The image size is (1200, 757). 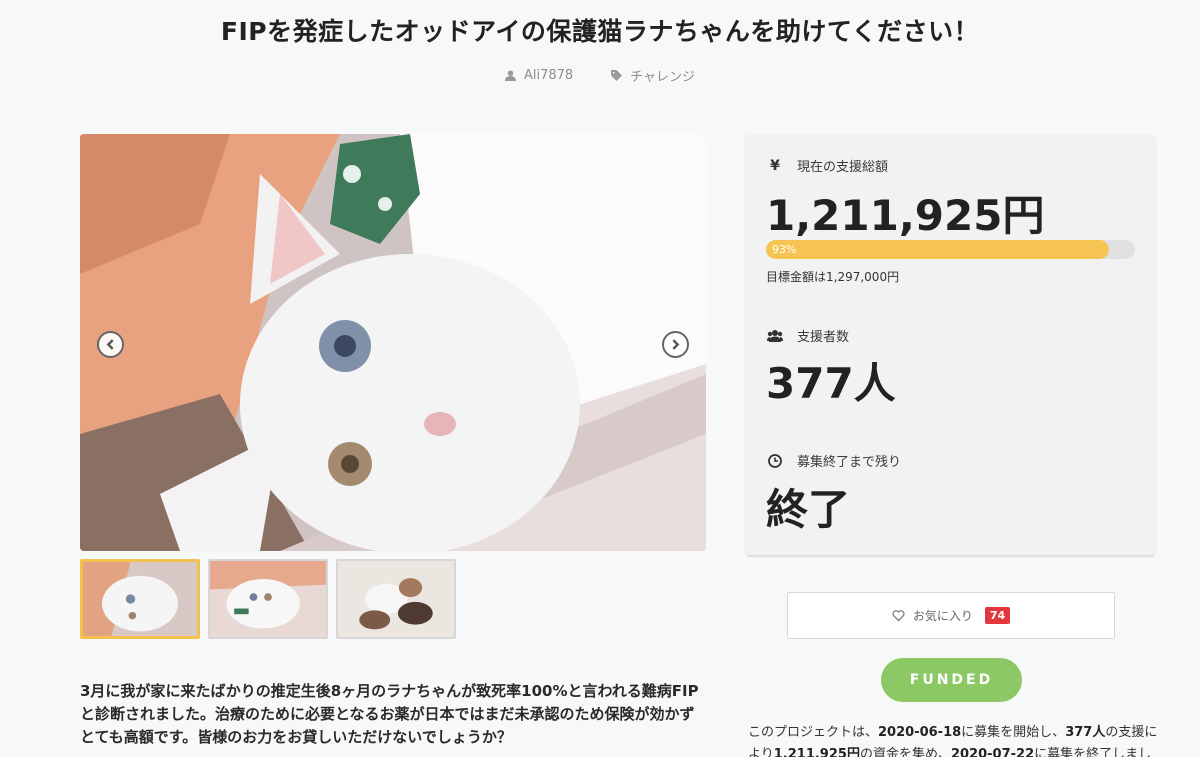 What do you see at coordinates (997, 615) in the screenshot?
I see `favorite-count-badge: 74` at bounding box center [997, 615].